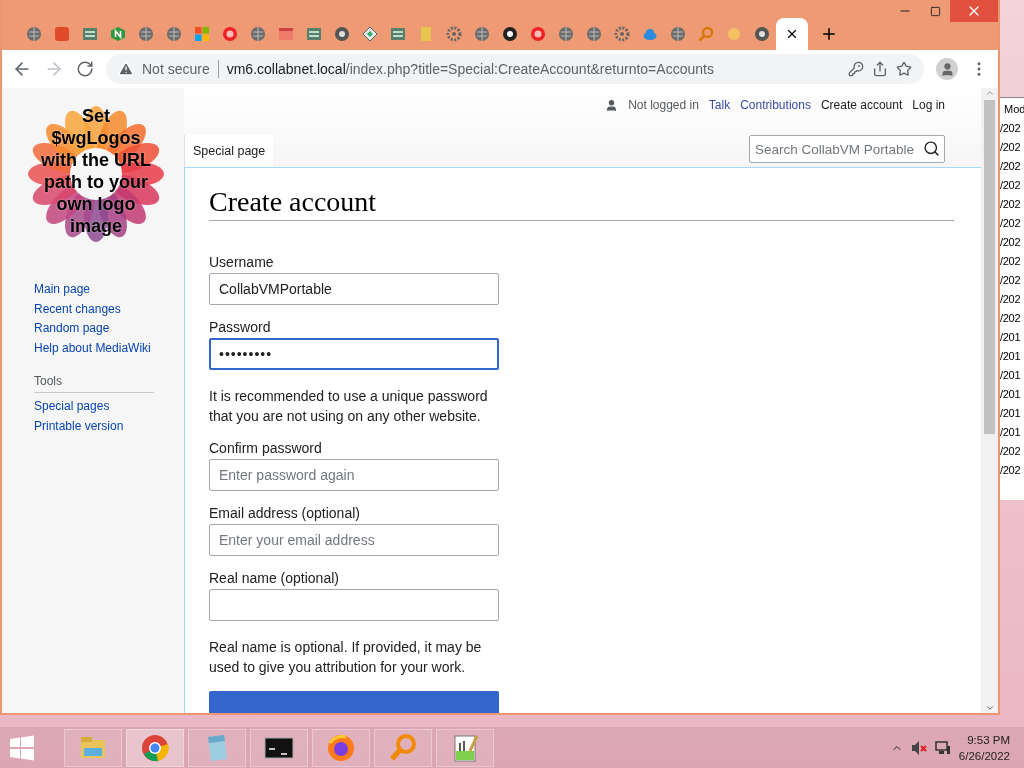 The width and height of the screenshot is (1024, 768). Describe the element at coordinates (612, 105) in the screenshot. I see `user-icon` at that location.